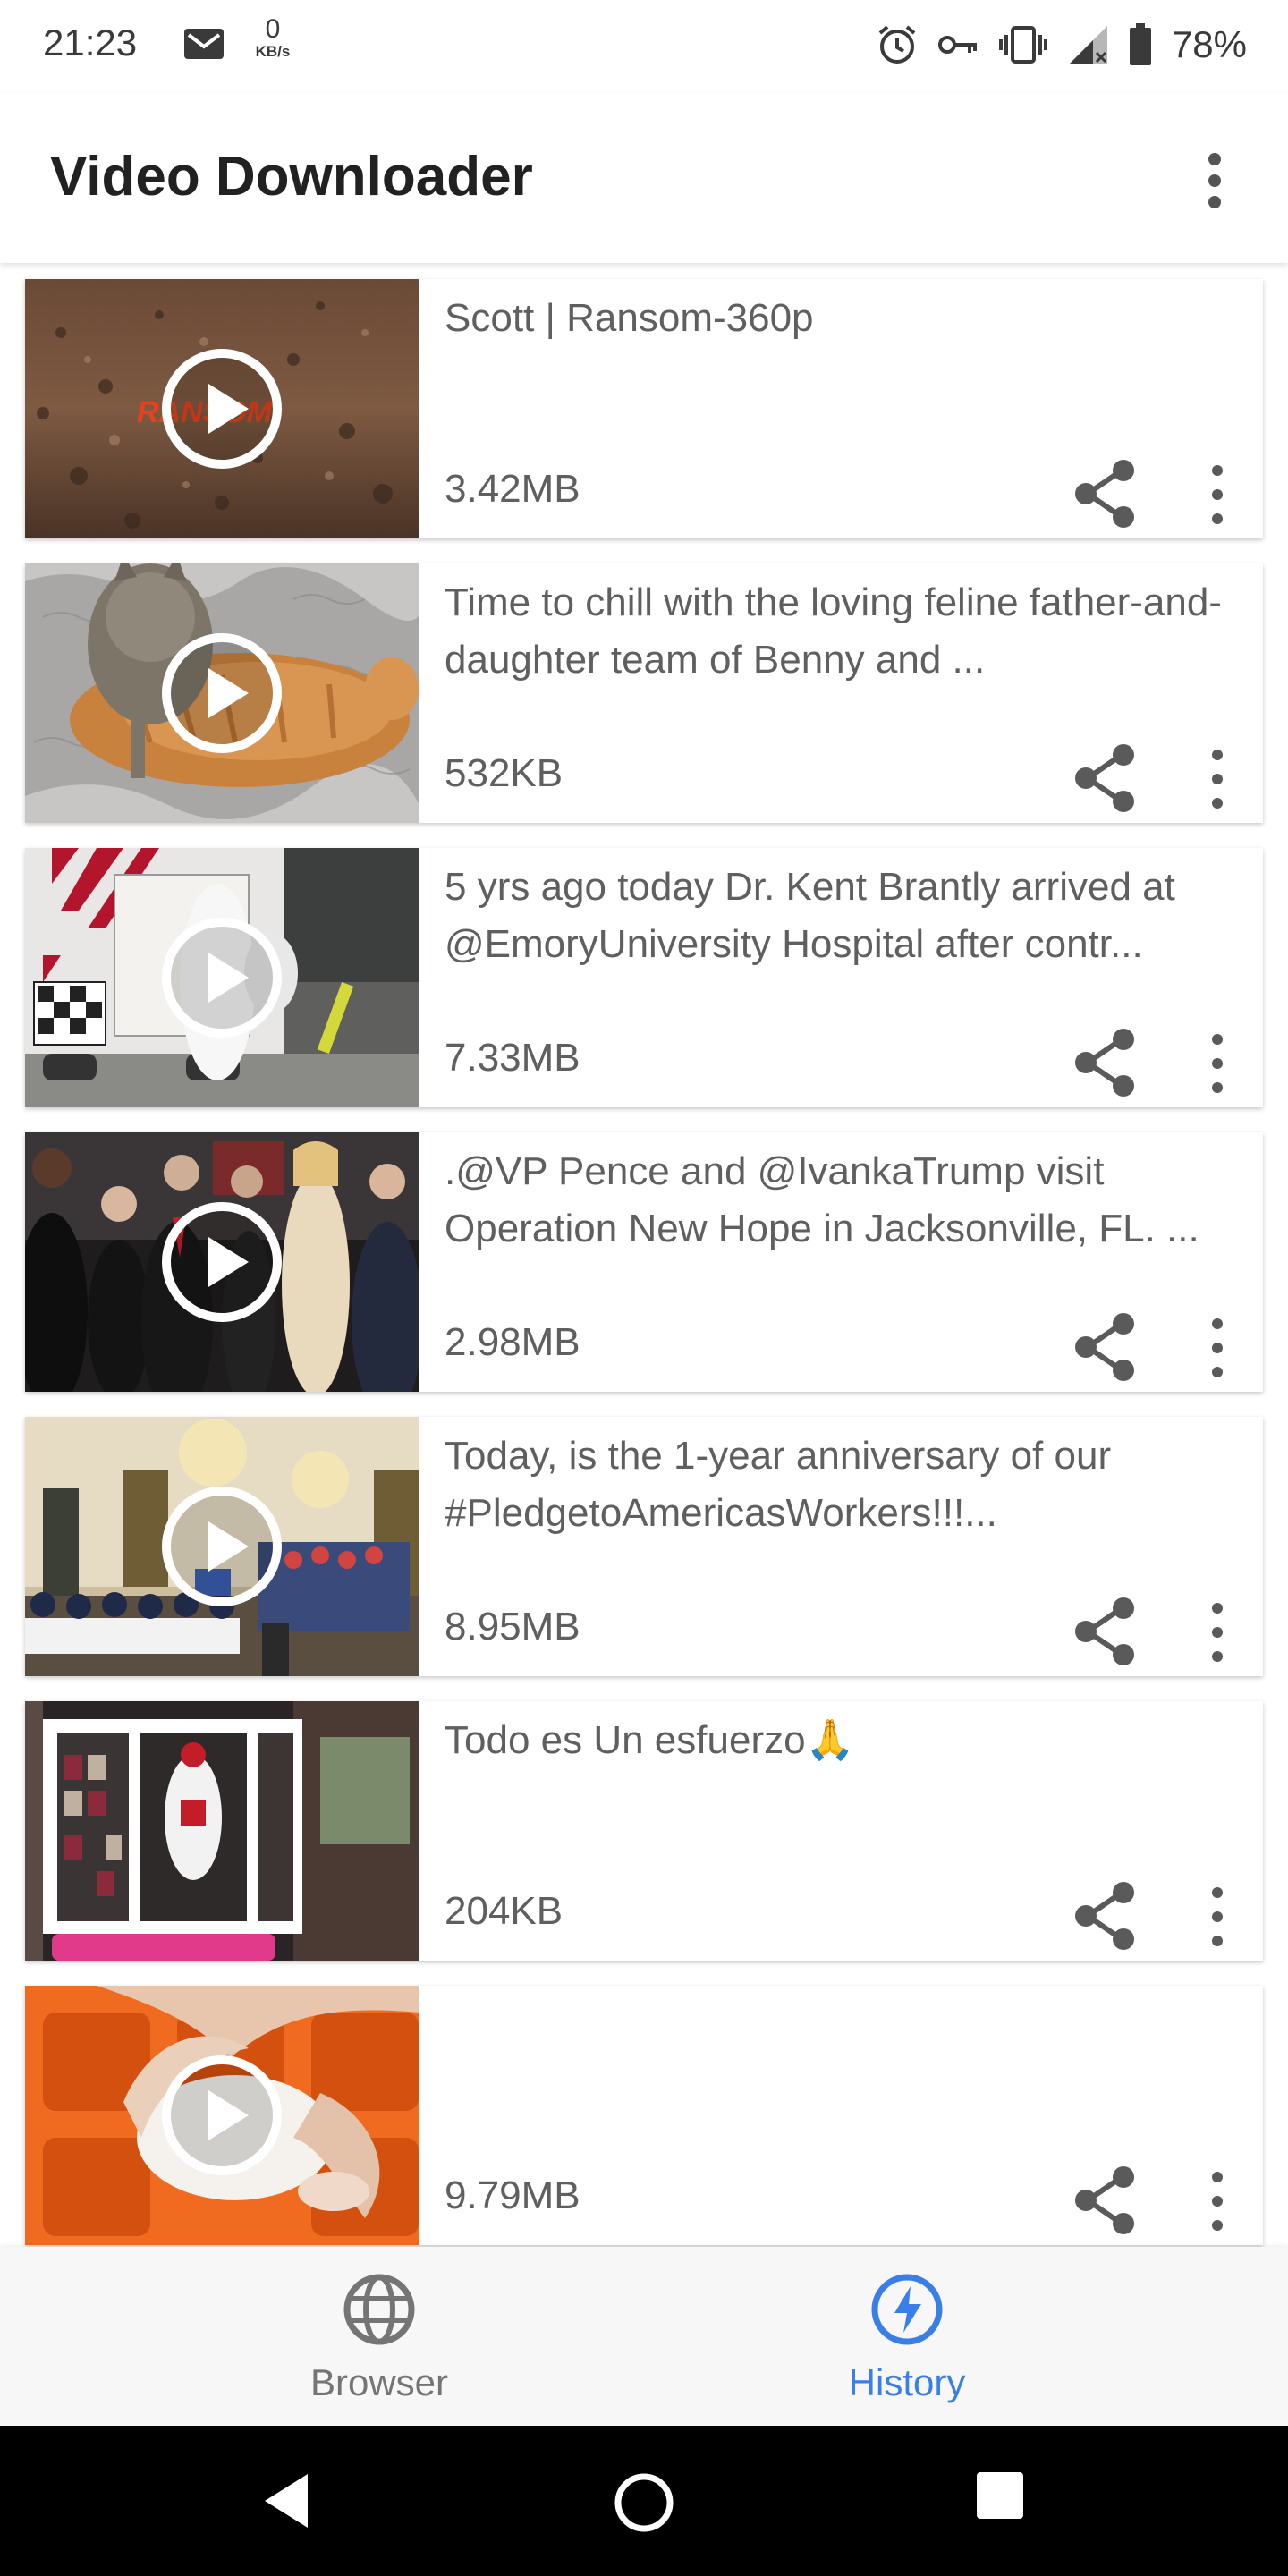 The width and height of the screenshot is (1288, 2576). I want to click on signal-icon, so click(1088, 45).